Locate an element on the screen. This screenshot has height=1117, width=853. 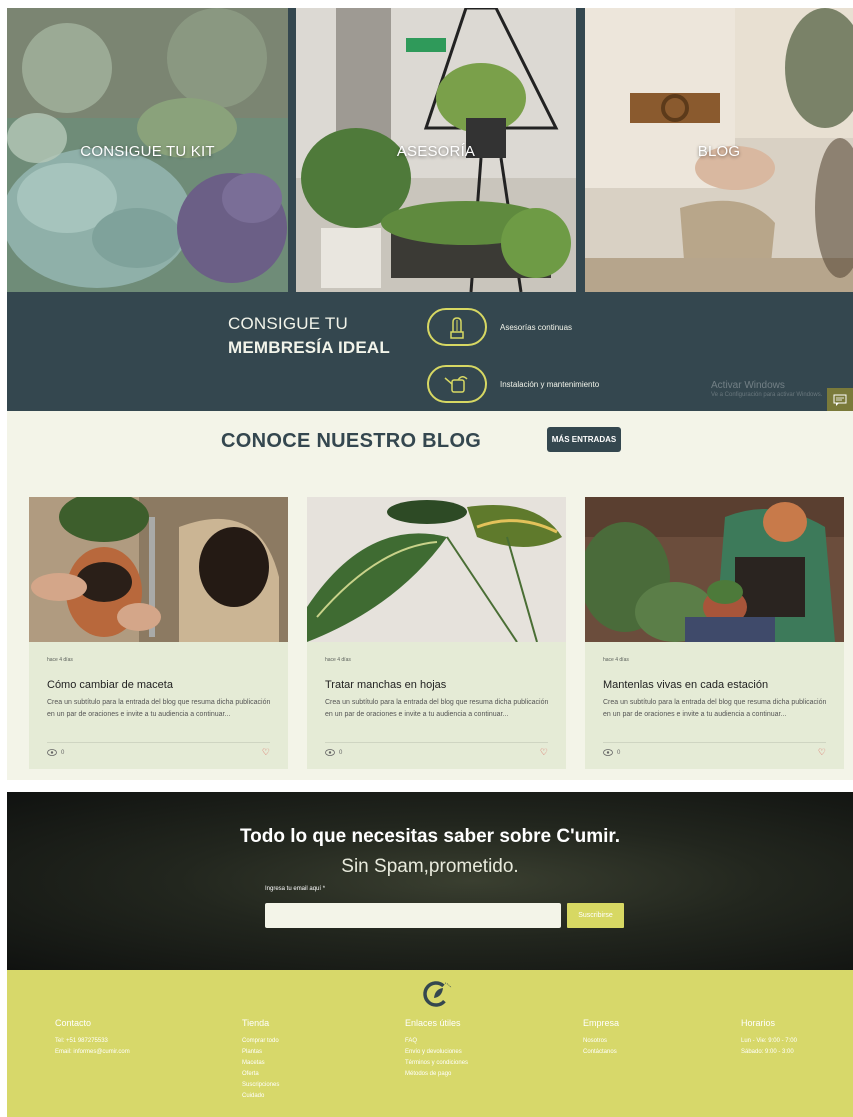
chat-icon is located at coordinates (840, 400).